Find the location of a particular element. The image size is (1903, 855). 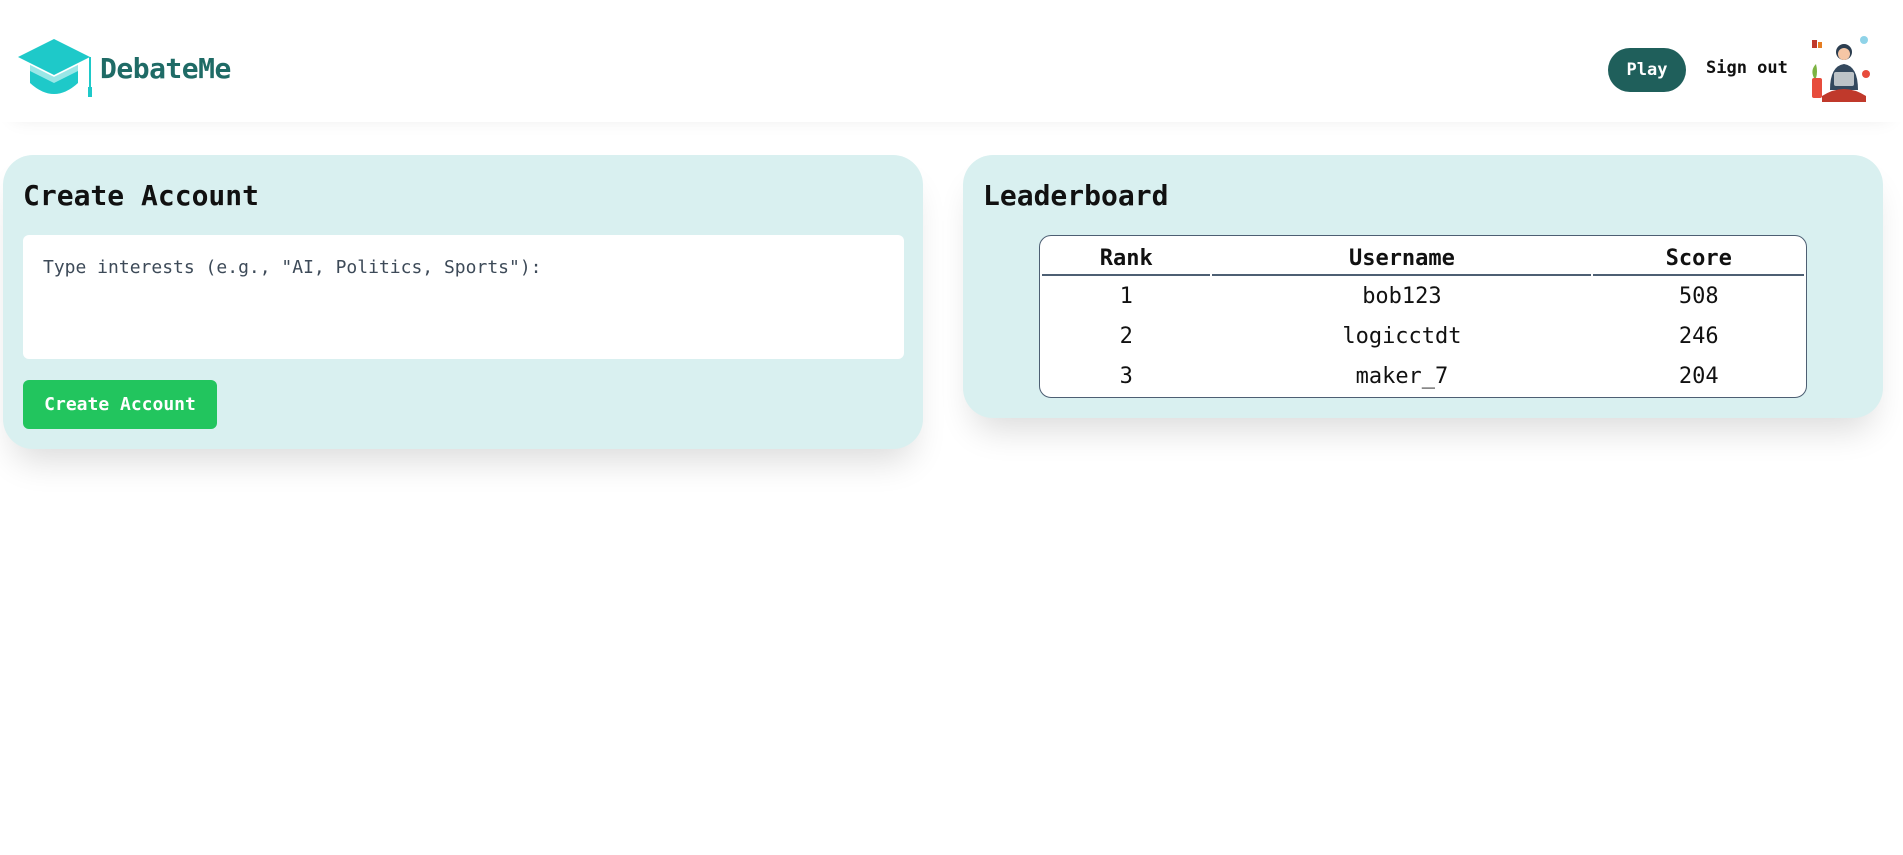

score-cell: 508 is located at coordinates (1698, 296).